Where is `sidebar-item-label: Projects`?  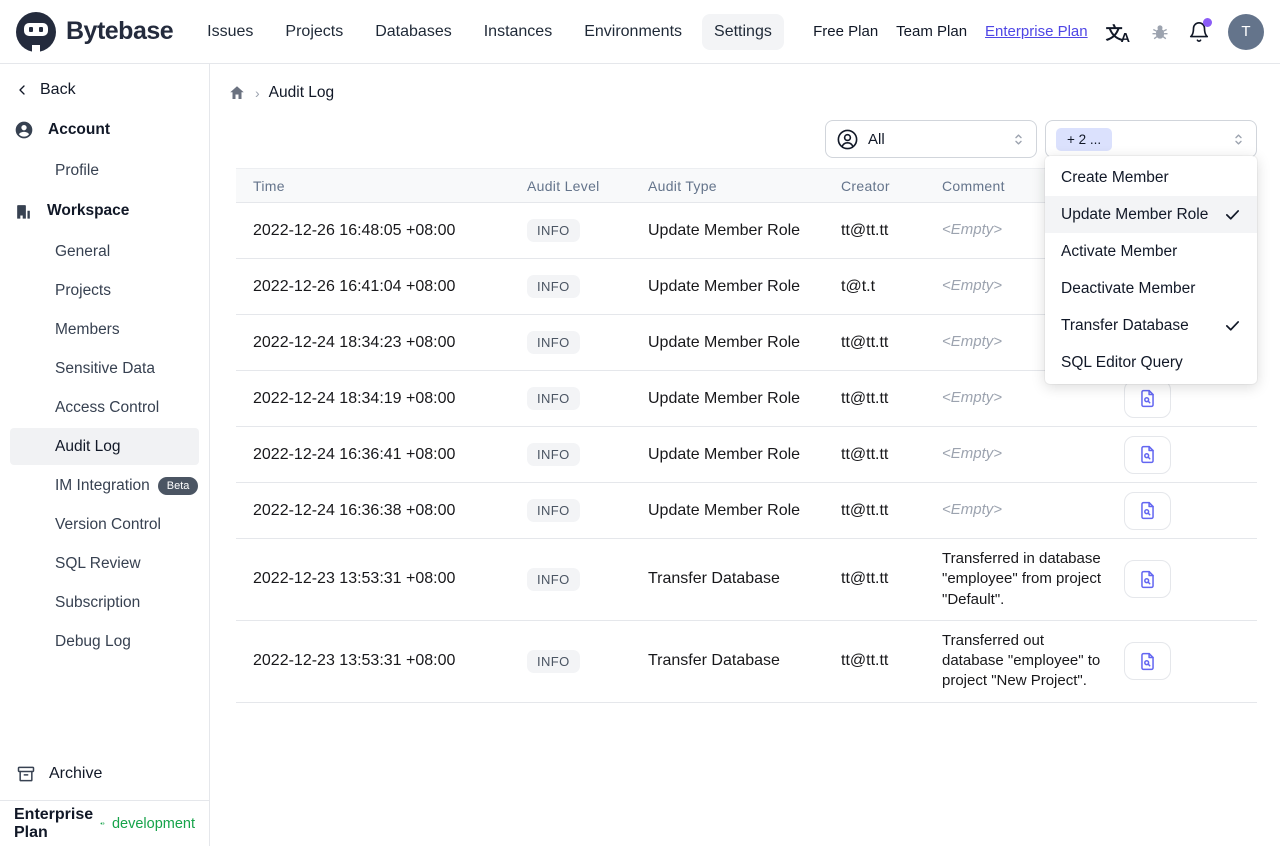 sidebar-item-label: Projects is located at coordinates (83, 290).